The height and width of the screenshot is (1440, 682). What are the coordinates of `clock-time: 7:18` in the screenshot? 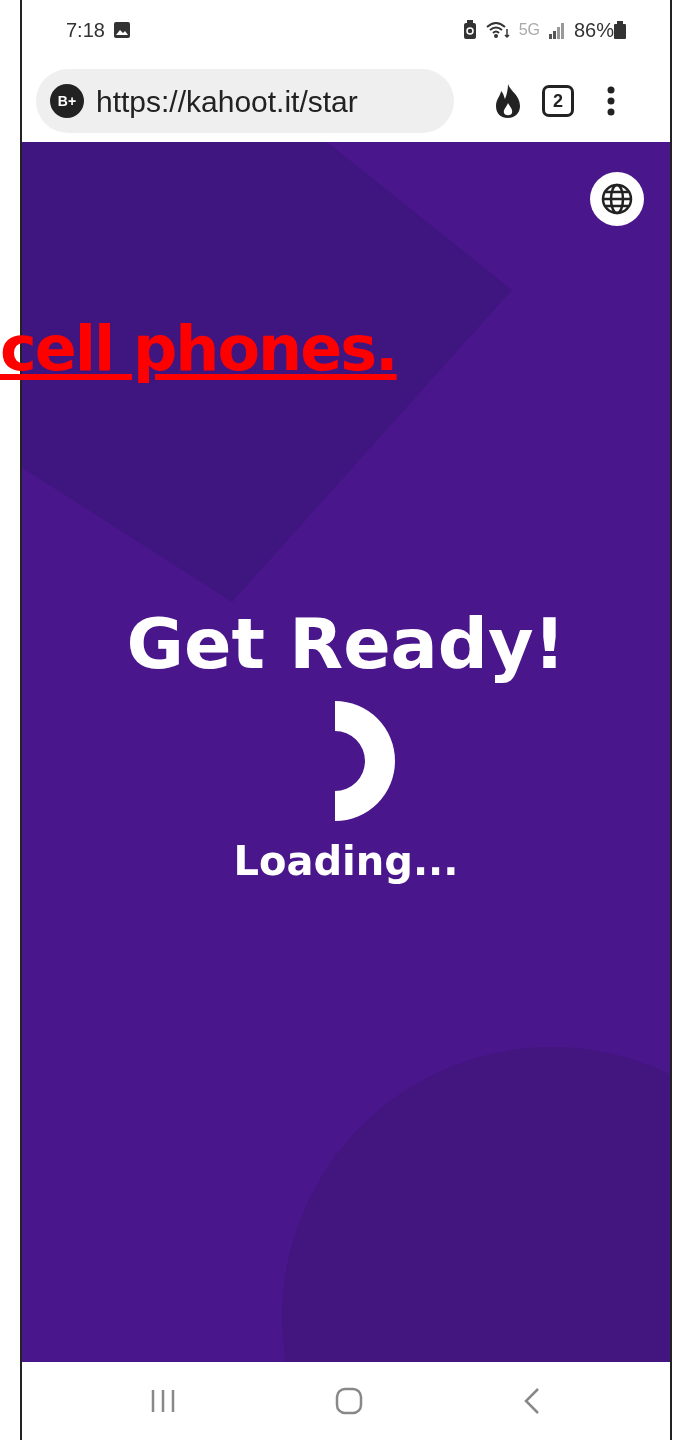 It's located at (85, 30).